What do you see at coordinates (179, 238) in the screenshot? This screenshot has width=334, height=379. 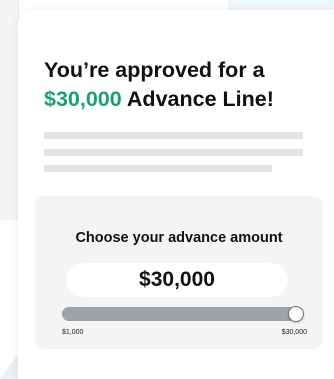 I see `advance-amount-title: Choose your advance amount` at bounding box center [179, 238].